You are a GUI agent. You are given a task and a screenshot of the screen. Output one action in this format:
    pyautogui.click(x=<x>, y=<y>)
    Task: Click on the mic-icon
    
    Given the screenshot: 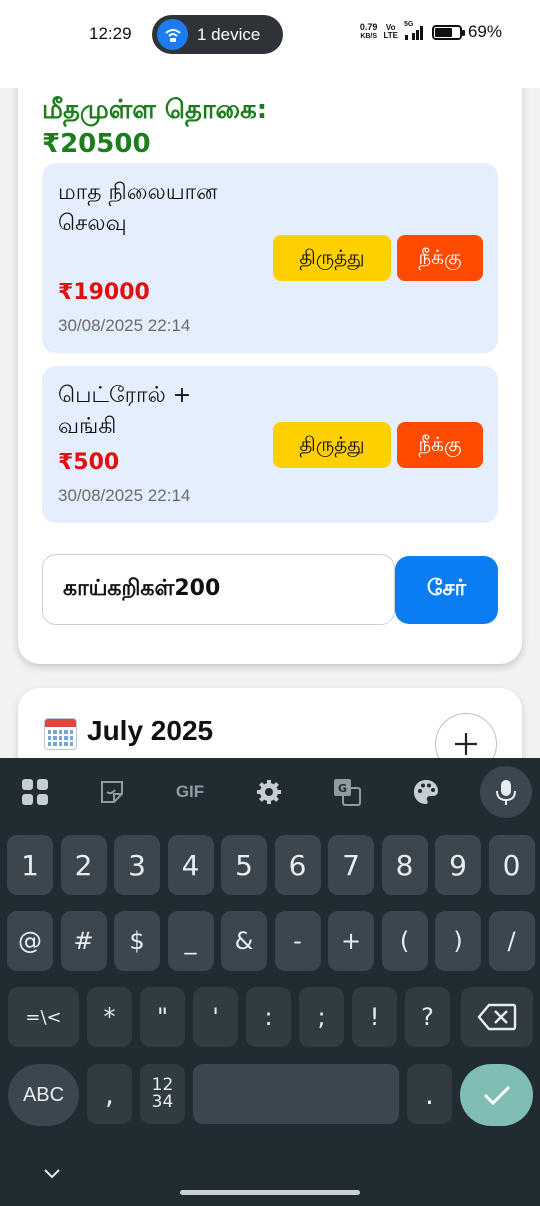 What is the action you would take?
    pyautogui.click(x=506, y=792)
    